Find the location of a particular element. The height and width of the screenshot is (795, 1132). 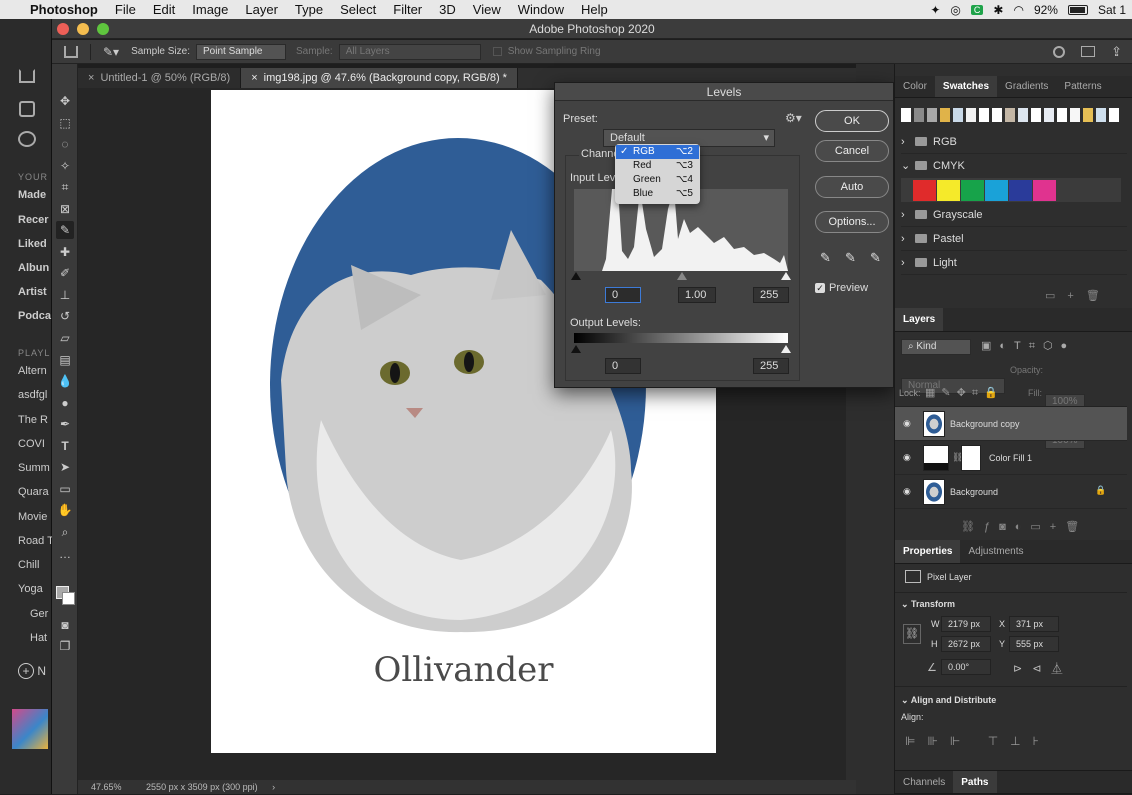

home-icon is located at coordinates (71, 51).